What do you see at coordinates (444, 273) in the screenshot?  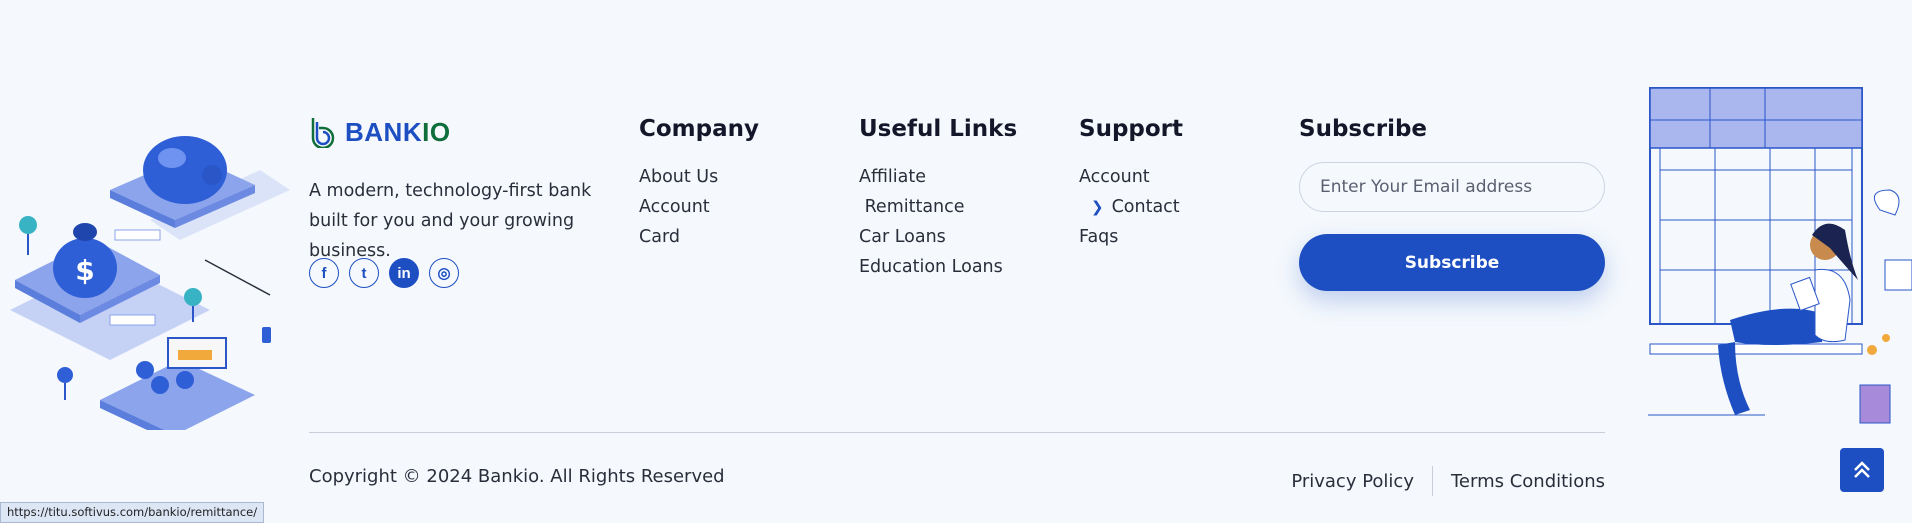 I see `instagram-icon: ◎` at bounding box center [444, 273].